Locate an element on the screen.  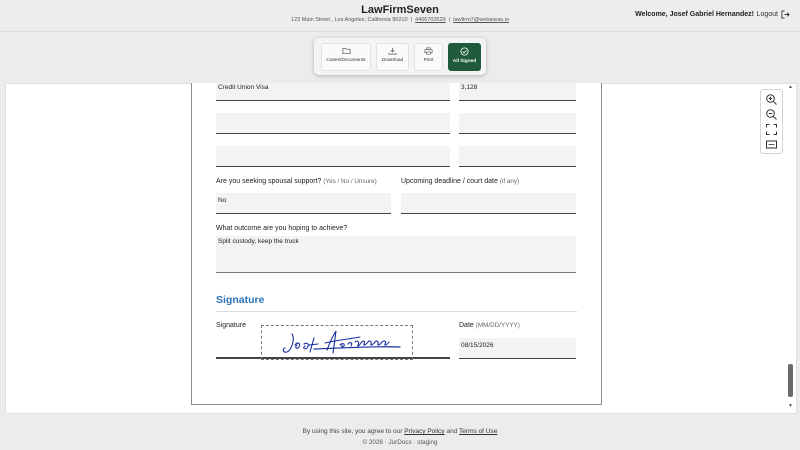
signature-heading: Signature is located at coordinates (240, 300).